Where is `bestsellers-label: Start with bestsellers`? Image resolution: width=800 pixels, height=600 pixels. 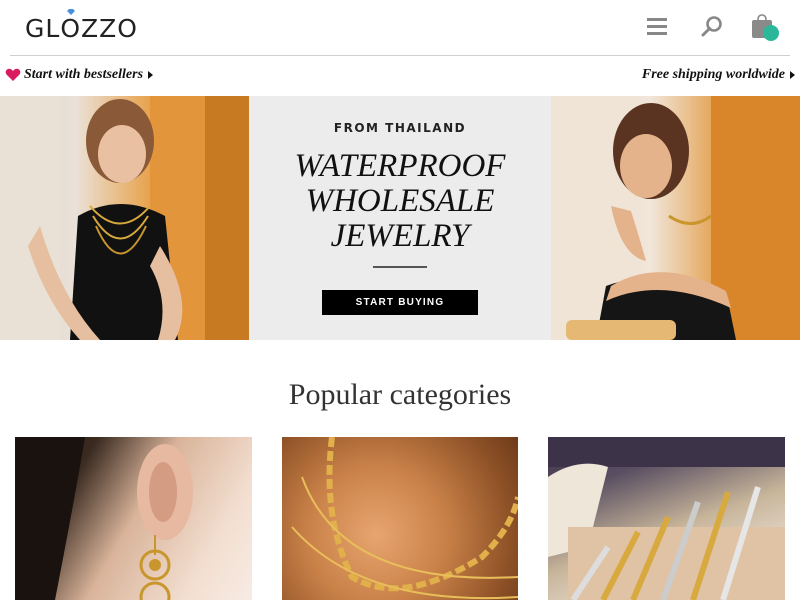 bestsellers-label: Start with bestsellers is located at coordinates (84, 74).